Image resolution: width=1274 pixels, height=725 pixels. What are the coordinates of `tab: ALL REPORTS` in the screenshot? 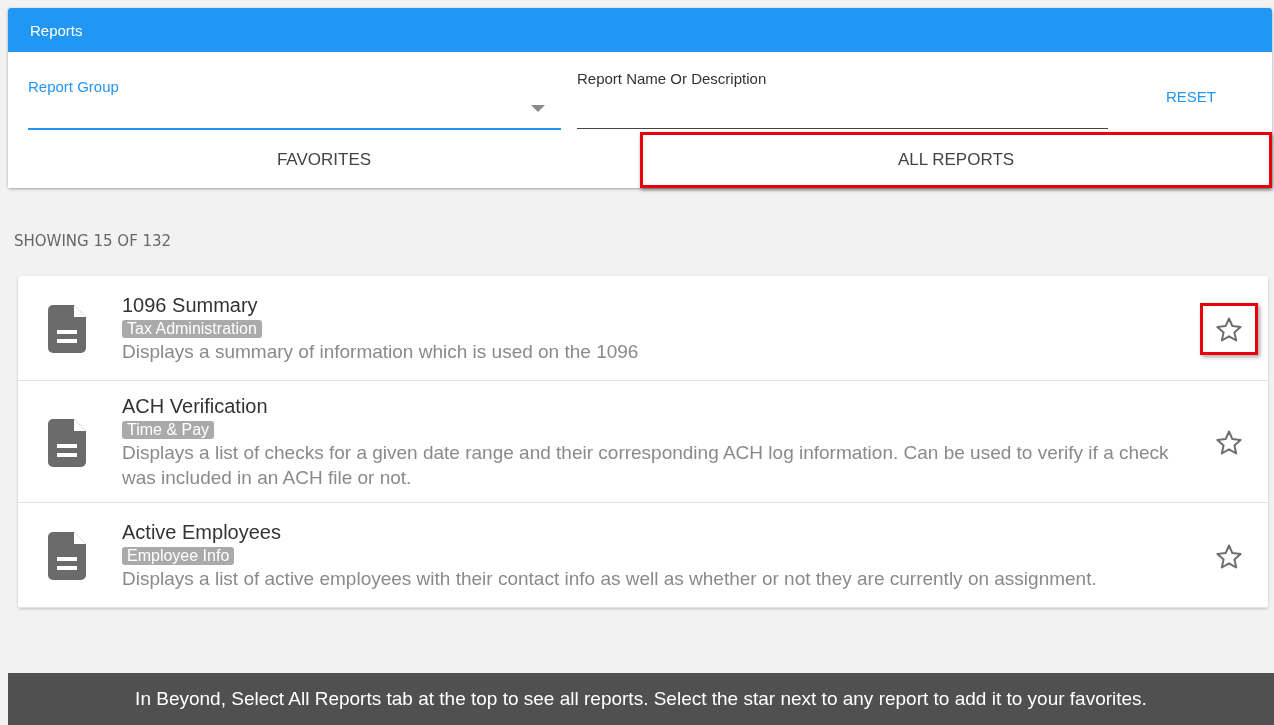 It's located at (956, 160).